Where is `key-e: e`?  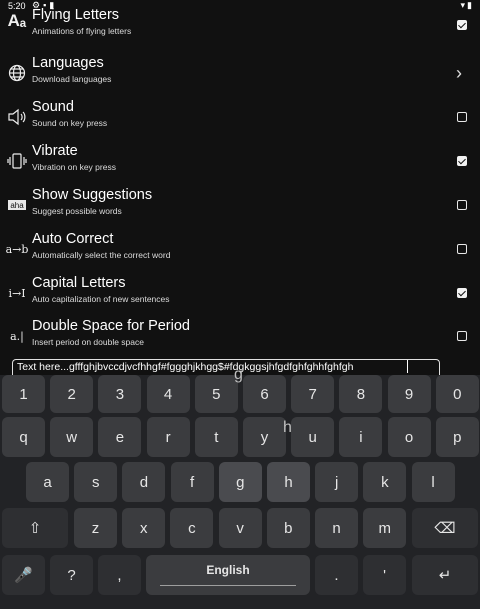
key-e: e is located at coordinates (120, 437).